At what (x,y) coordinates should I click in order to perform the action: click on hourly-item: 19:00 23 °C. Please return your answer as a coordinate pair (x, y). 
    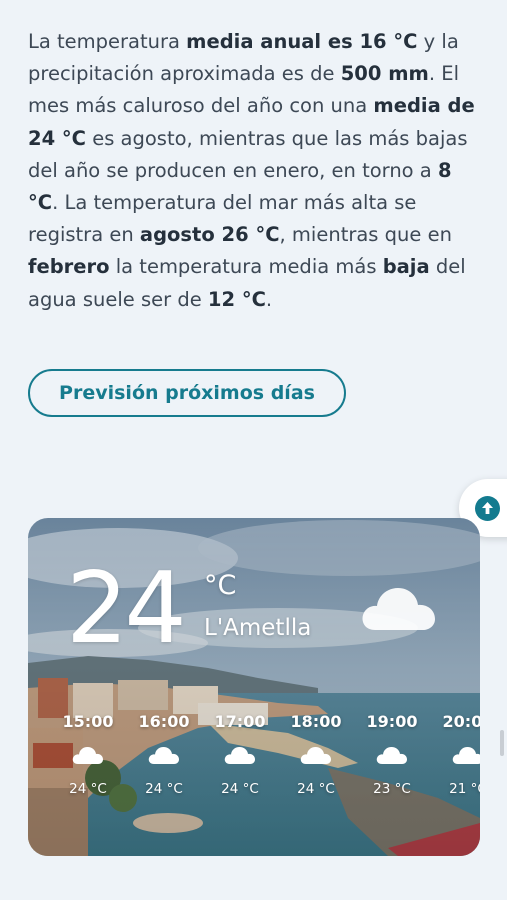
    Looking at the image, I should click on (392, 754).